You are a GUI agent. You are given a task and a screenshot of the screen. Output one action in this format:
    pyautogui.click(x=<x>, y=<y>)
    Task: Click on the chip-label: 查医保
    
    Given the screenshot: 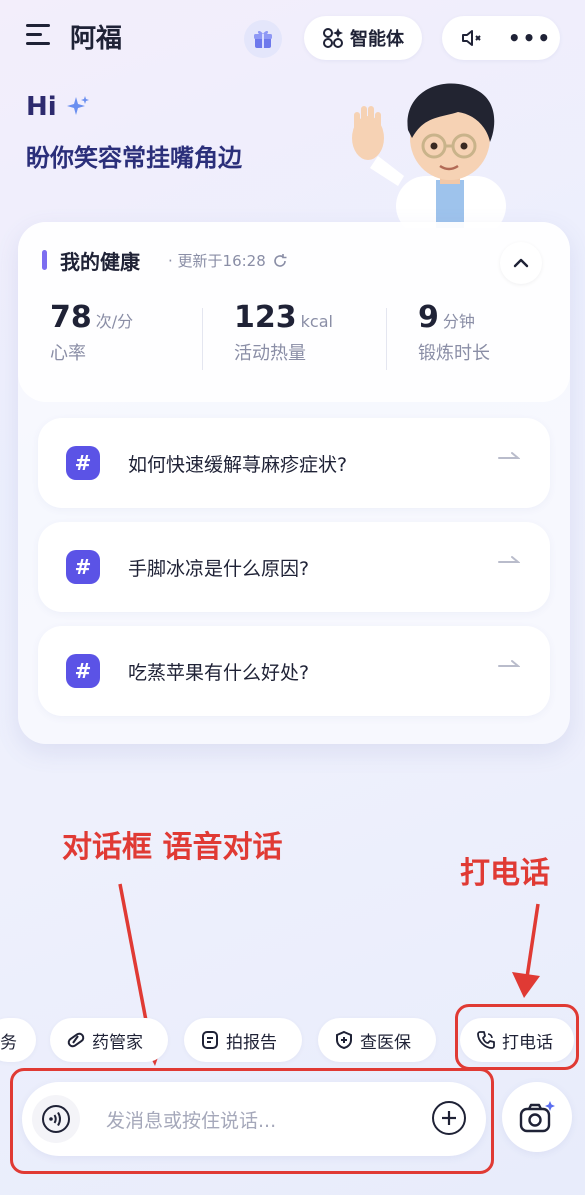 What is the action you would take?
    pyautogui.click(x=385, y=1042)
    